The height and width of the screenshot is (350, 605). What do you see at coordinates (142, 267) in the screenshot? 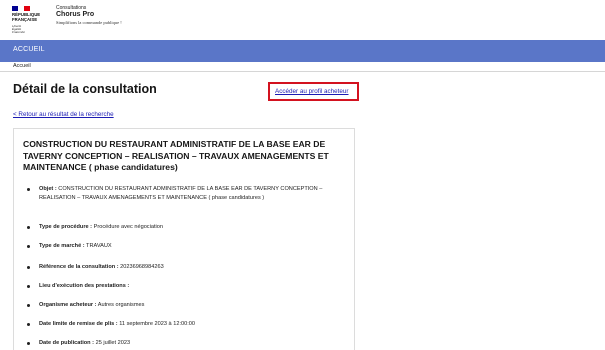
I see `detail-value: 20236968984263` at bounding box center [142, 267].